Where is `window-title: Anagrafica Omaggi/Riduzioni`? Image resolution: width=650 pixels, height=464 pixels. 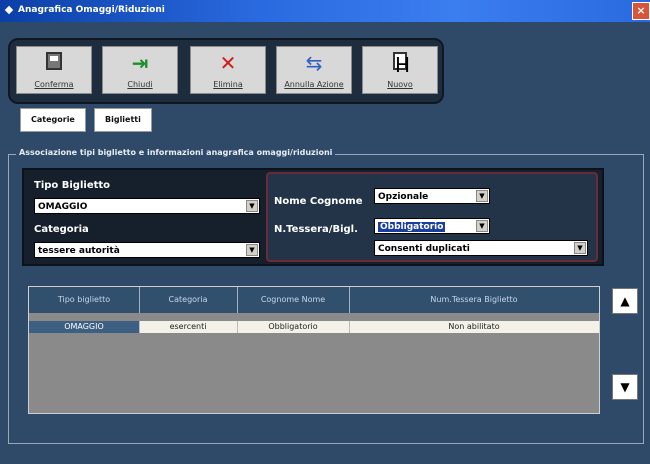
window-title: Anagrafica Omaggi/Riduzioni is located at coordinates (91, 10).